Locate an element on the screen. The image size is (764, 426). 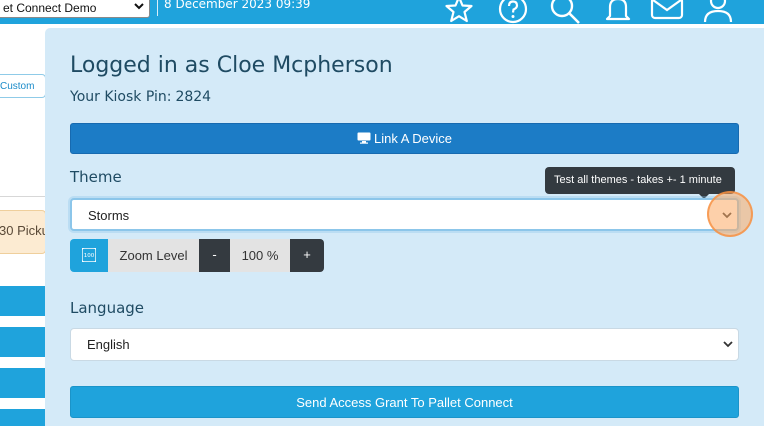
site-select-value: et Connect Demo is located at coordinates (50, 8).